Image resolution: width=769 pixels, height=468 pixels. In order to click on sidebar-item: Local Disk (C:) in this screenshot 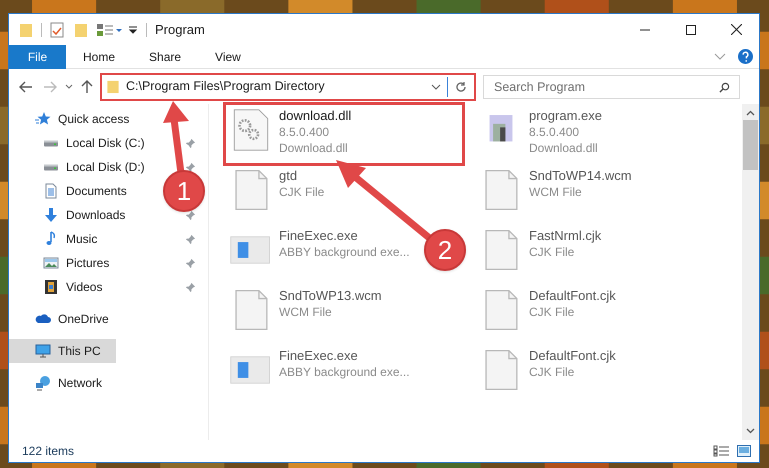, I will do `click(94, 143)`.